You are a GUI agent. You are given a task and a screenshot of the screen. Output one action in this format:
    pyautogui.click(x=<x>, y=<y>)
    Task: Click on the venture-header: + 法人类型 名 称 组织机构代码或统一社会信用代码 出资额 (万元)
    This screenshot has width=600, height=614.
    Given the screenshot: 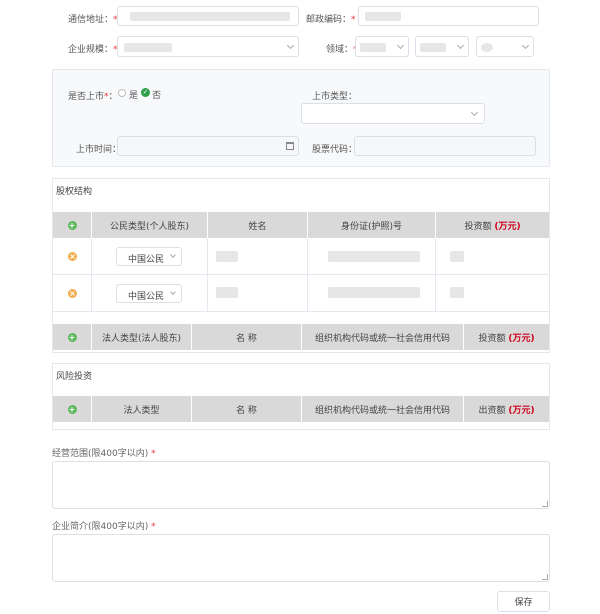 What is the action you would take?
    pyautogui.click(x=301, y=409)
    